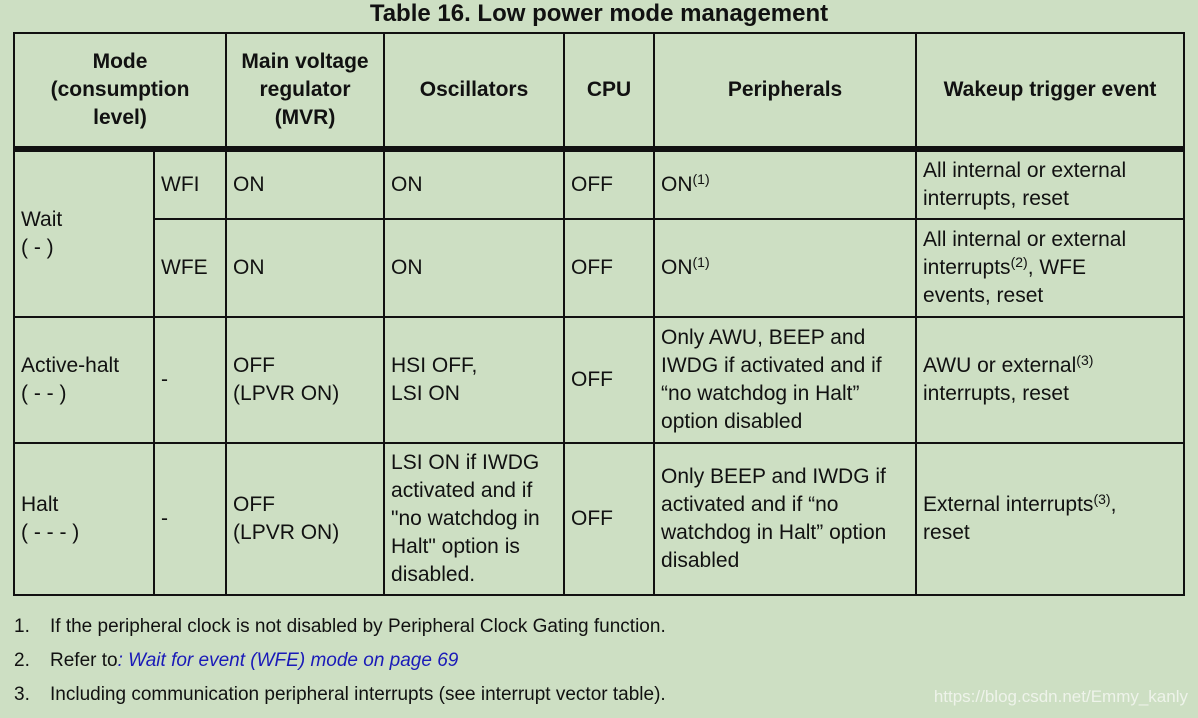  Describe the element at coordinates (37, 247) in the screenshot. I see `mode-level: ( - )` at that location.